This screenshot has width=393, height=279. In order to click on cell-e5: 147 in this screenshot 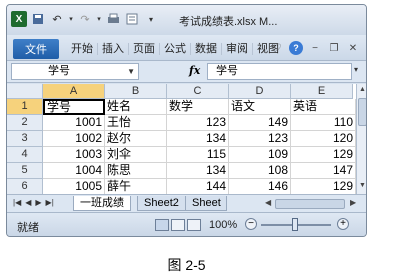, I will do `click(323, 171)`.